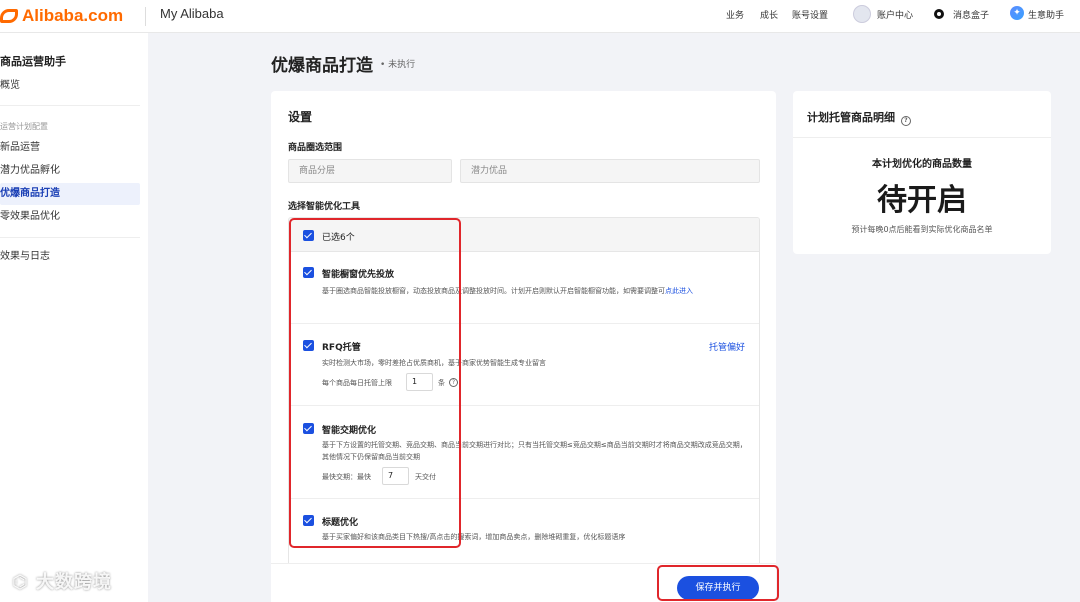 The height and width of the screenshot is (602, 1080). I want to click on assistant-icon: ✦, so click(1017, 13).